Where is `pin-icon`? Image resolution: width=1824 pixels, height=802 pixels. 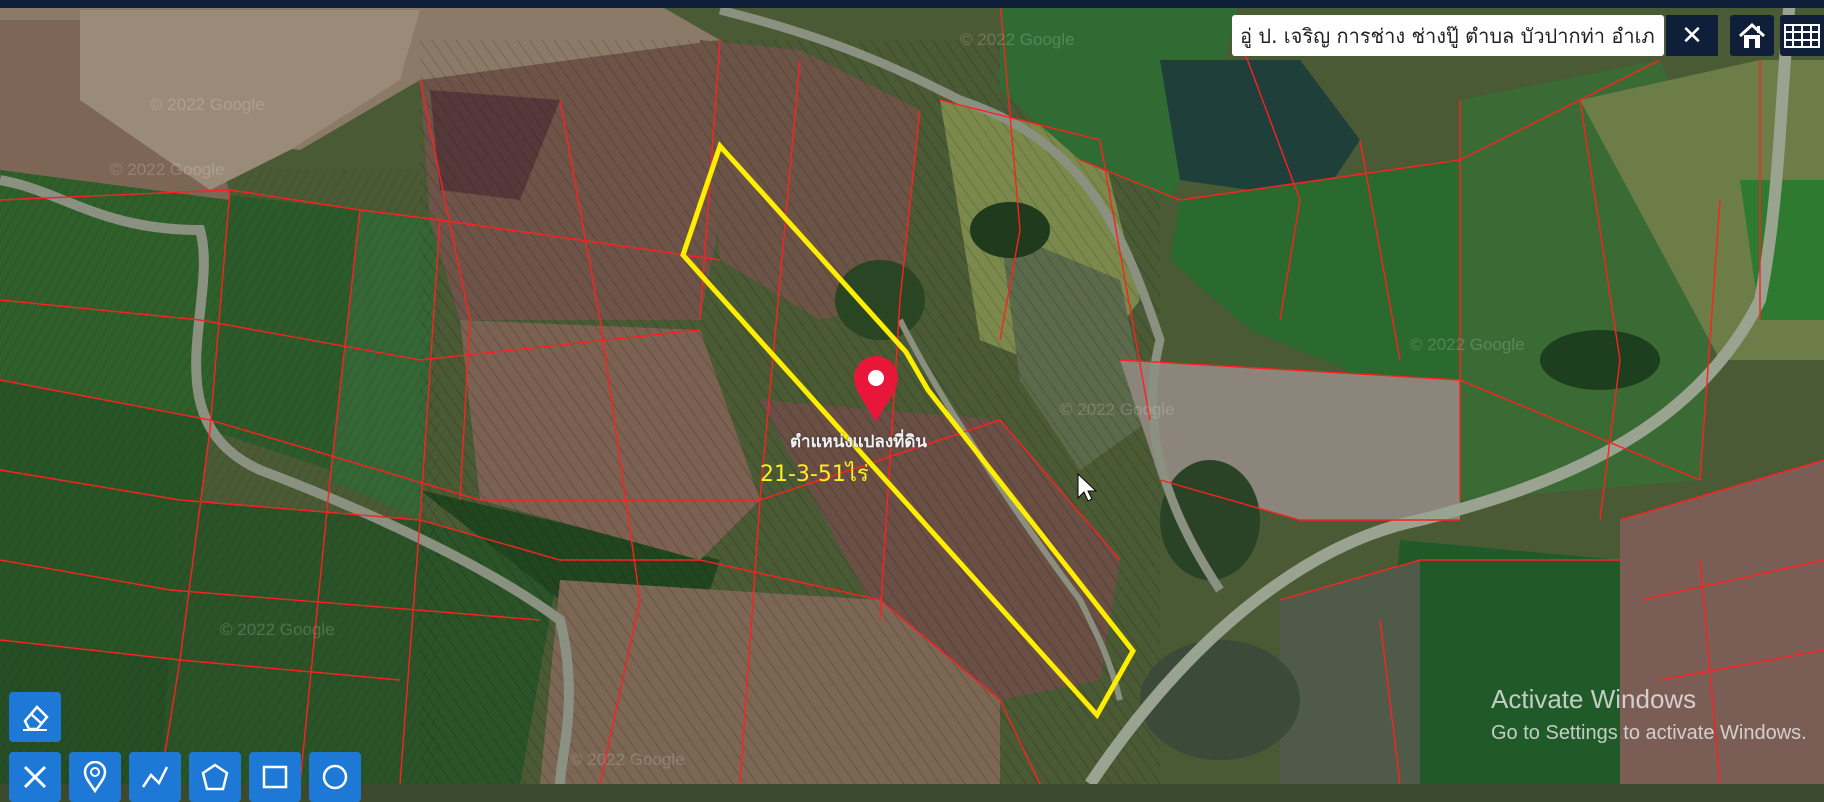
pin-icon is located at coordinates (95, 777).